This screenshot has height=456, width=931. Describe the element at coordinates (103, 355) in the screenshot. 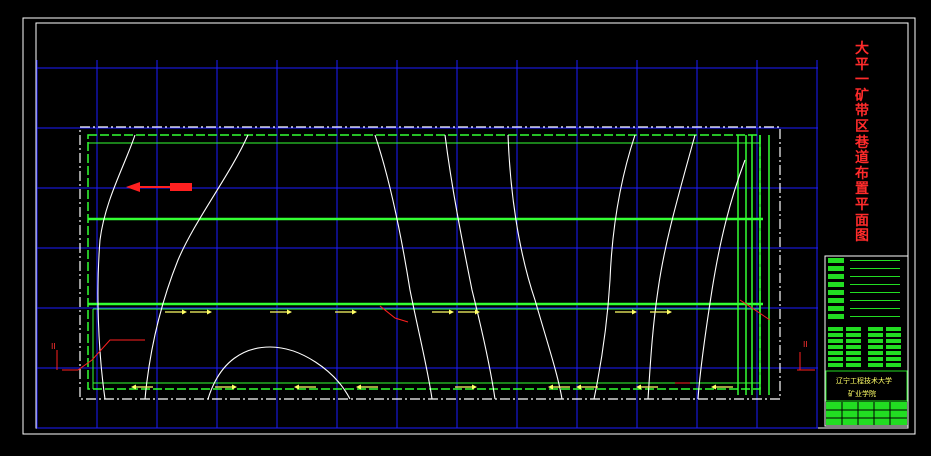

I see `leader-line` at that location.